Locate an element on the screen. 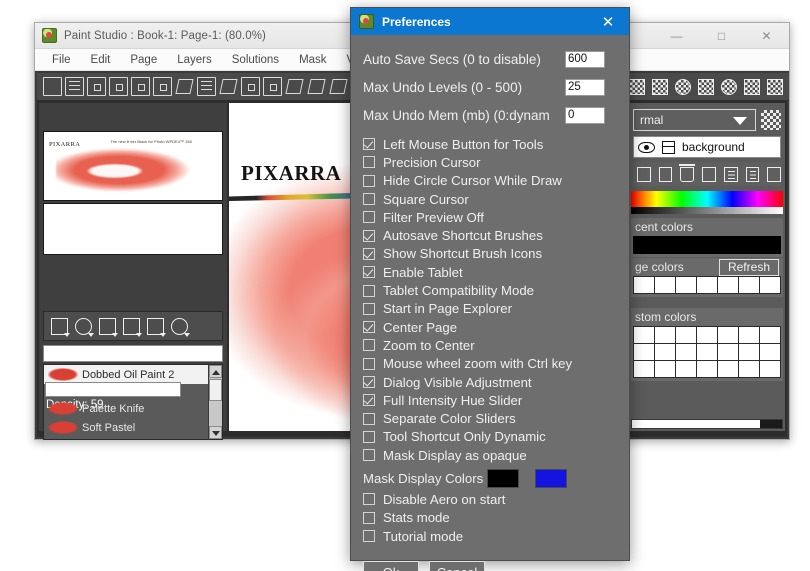 This screenshot has height=571, width=810. mask-color-2-swatch is located at coordinates (551, 478).